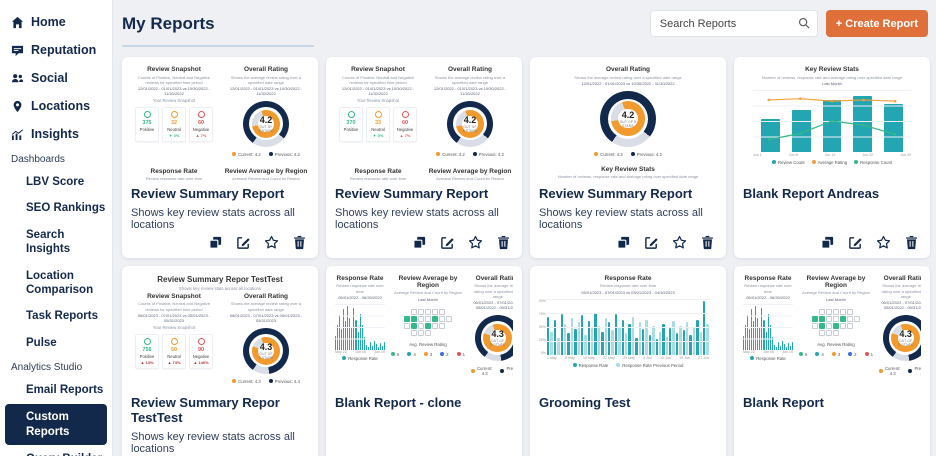 This screenshot has width=936, height=456. What do you see at coordinates (733, 23) in the screenshot?
I see `search-input` at bounding box center [733, 23].